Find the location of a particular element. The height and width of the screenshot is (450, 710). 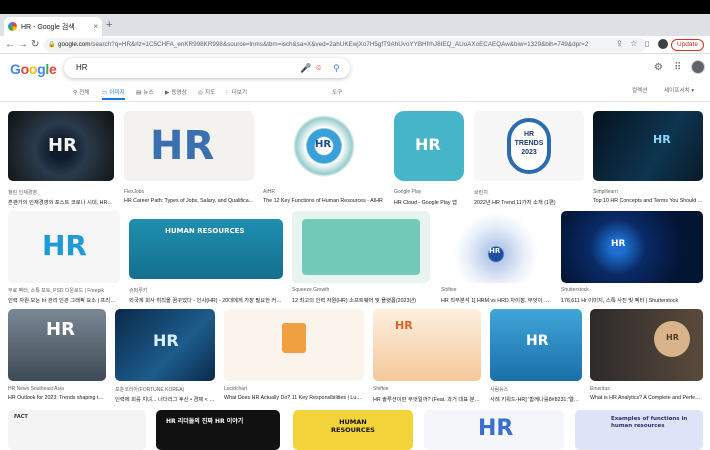

result-caption: 12 최고의 인력 자원(HR) 소프트웨어 및 플랫폼(2023년) is located at coordinates (361, 300).